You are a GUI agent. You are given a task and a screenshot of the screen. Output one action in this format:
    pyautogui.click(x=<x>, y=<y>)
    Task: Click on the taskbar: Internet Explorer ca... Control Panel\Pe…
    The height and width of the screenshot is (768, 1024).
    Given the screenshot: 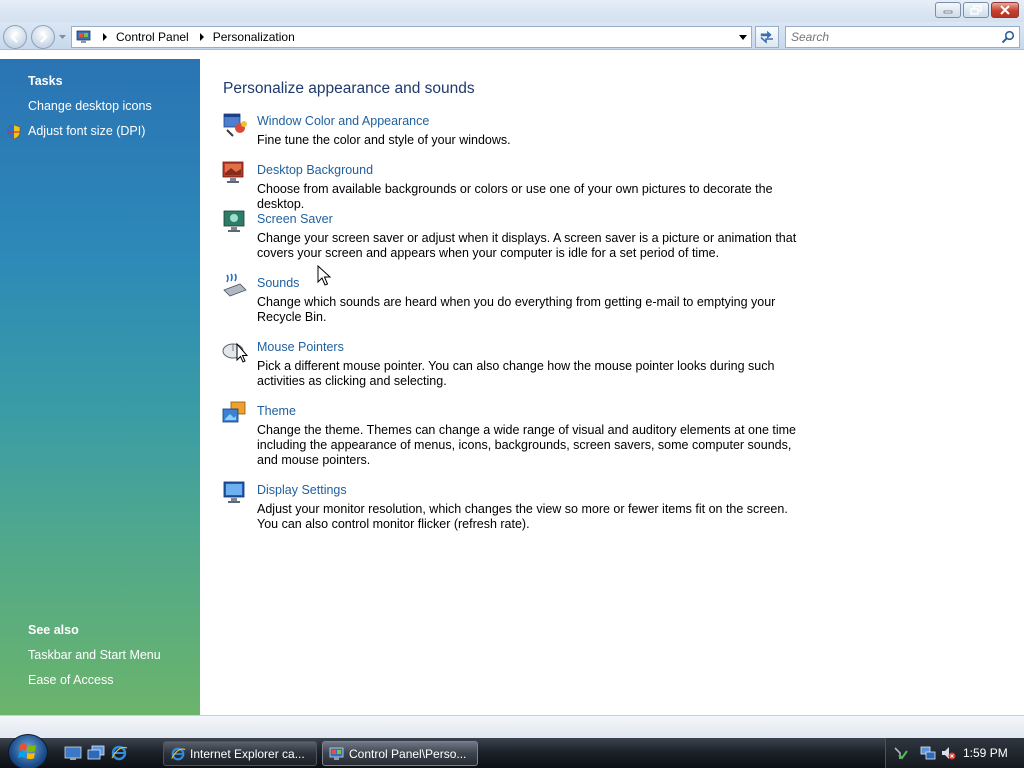 What is the action you would take?
    pyautogui.click(x=512, y=751)
    